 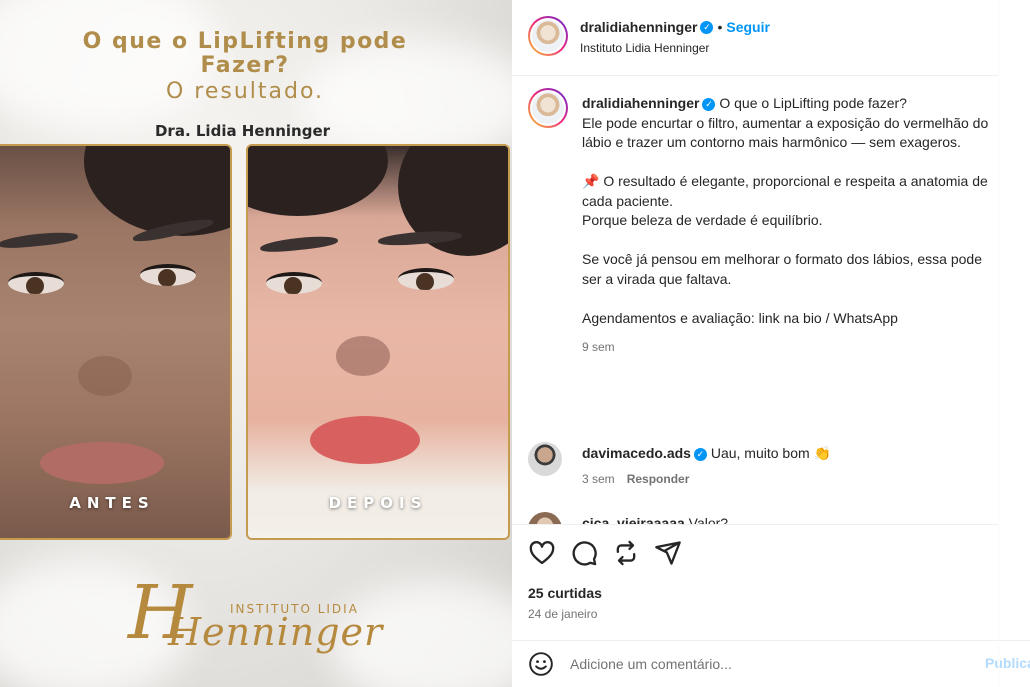 I want to click on brand-logo: H INSTITUTO LIDIA Henninger, so click(x=255, y=619).